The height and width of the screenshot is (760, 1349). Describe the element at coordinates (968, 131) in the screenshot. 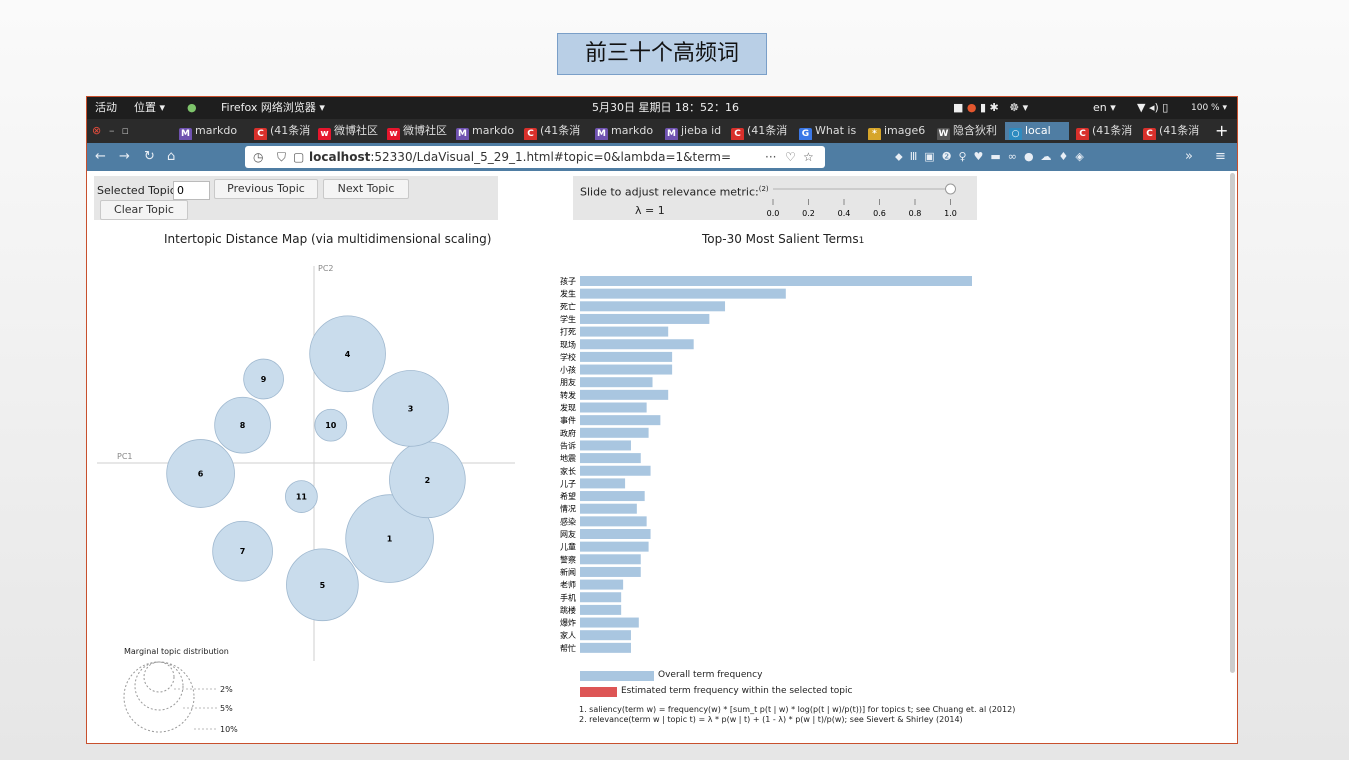

I see `browser-tab: W 隐含狄利` at that location.